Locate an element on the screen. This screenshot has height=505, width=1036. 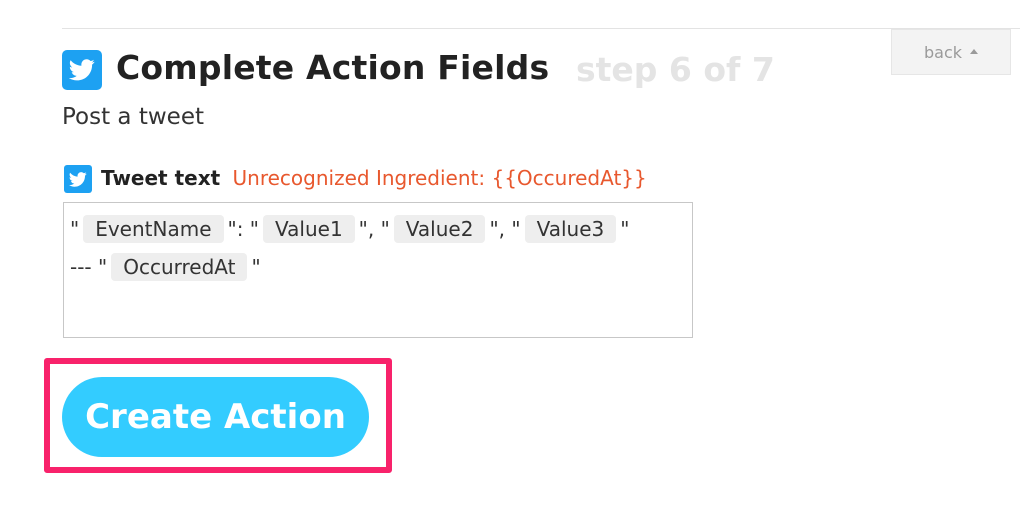
create-action-button: Create Action is located at coordinates (215, 417).